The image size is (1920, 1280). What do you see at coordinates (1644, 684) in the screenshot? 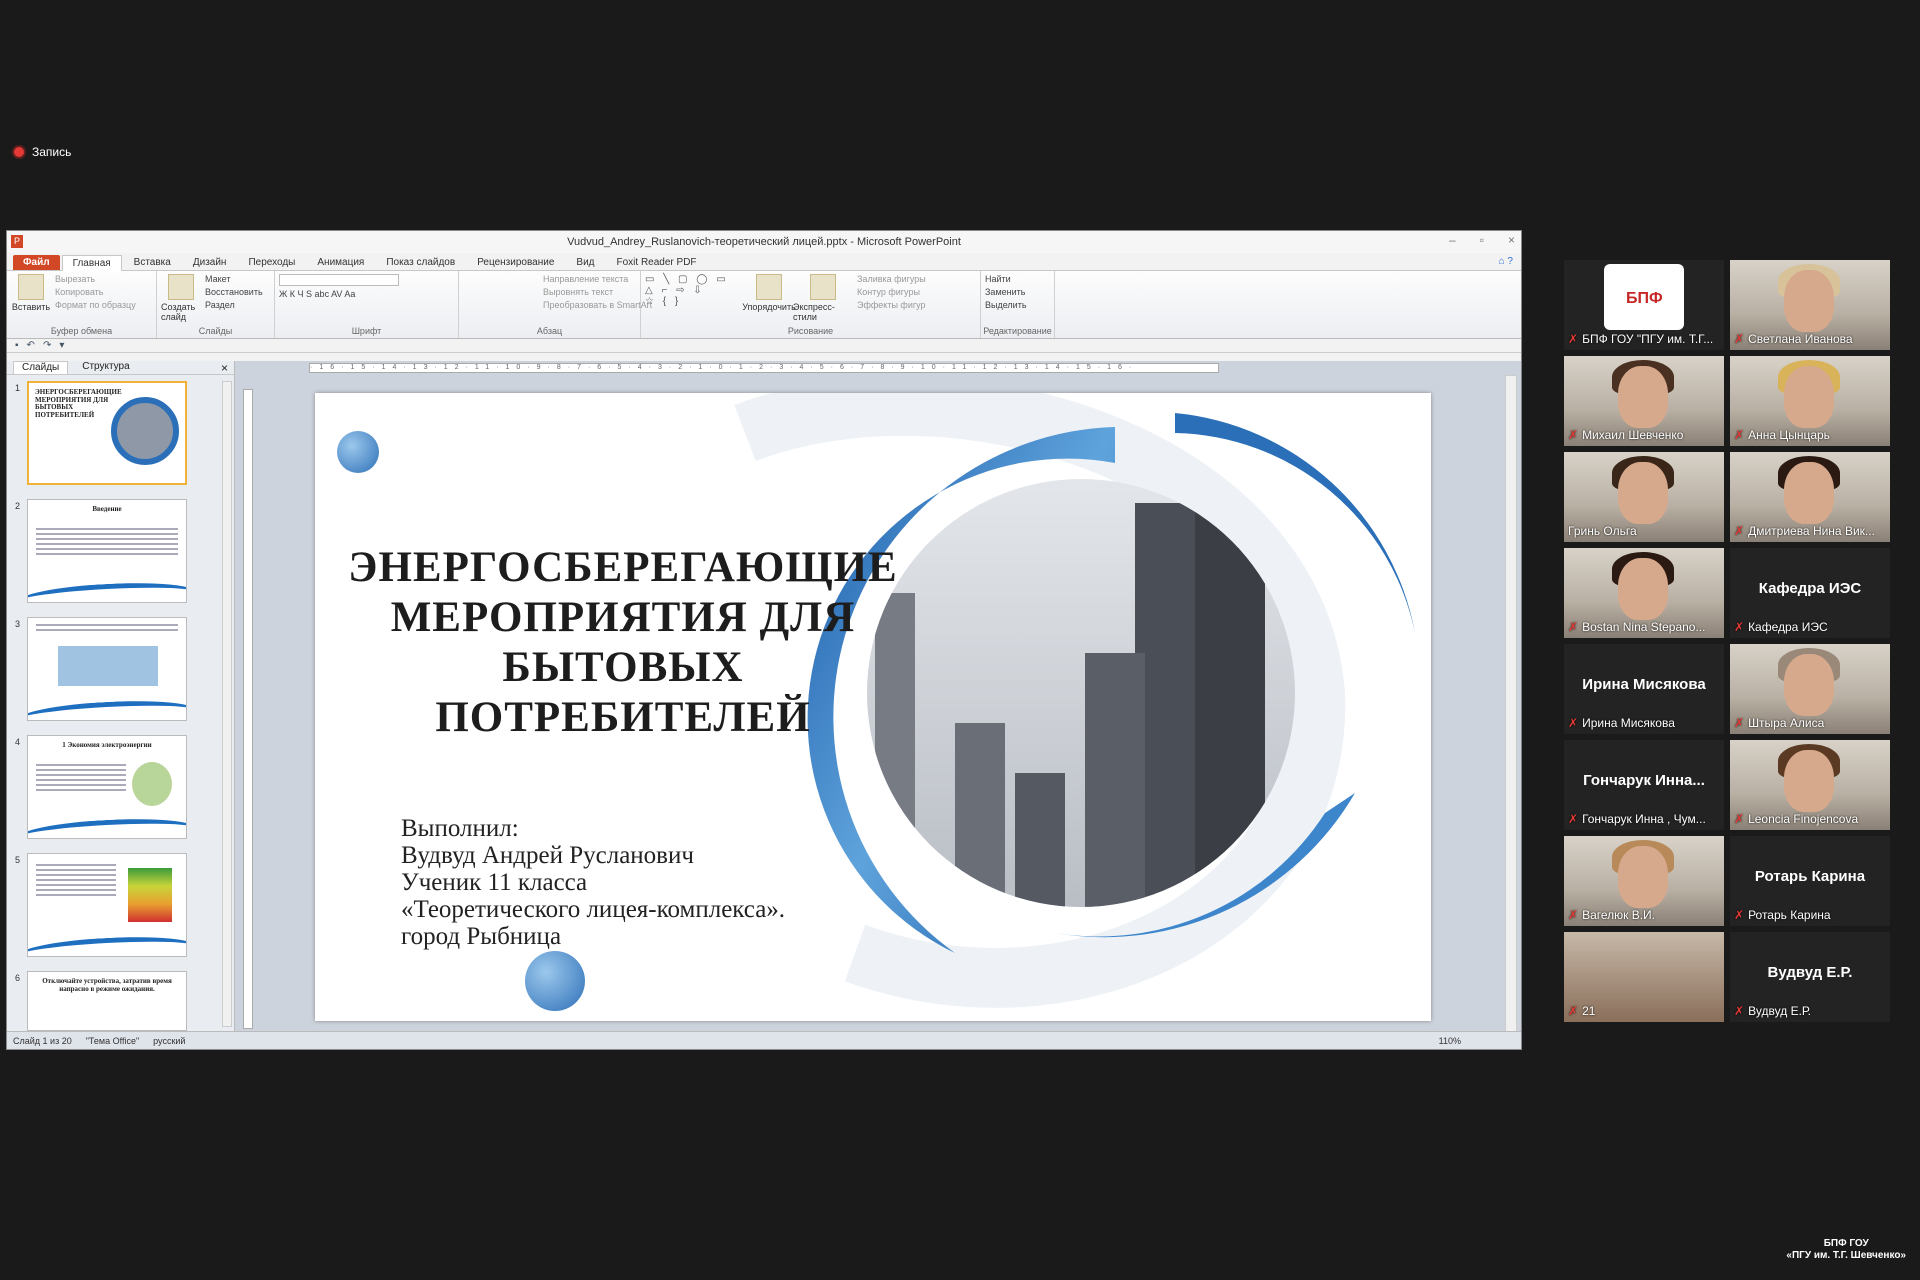
I see `participant-display-name: Ирина Мисякова` at bounding box center [1644, 684].